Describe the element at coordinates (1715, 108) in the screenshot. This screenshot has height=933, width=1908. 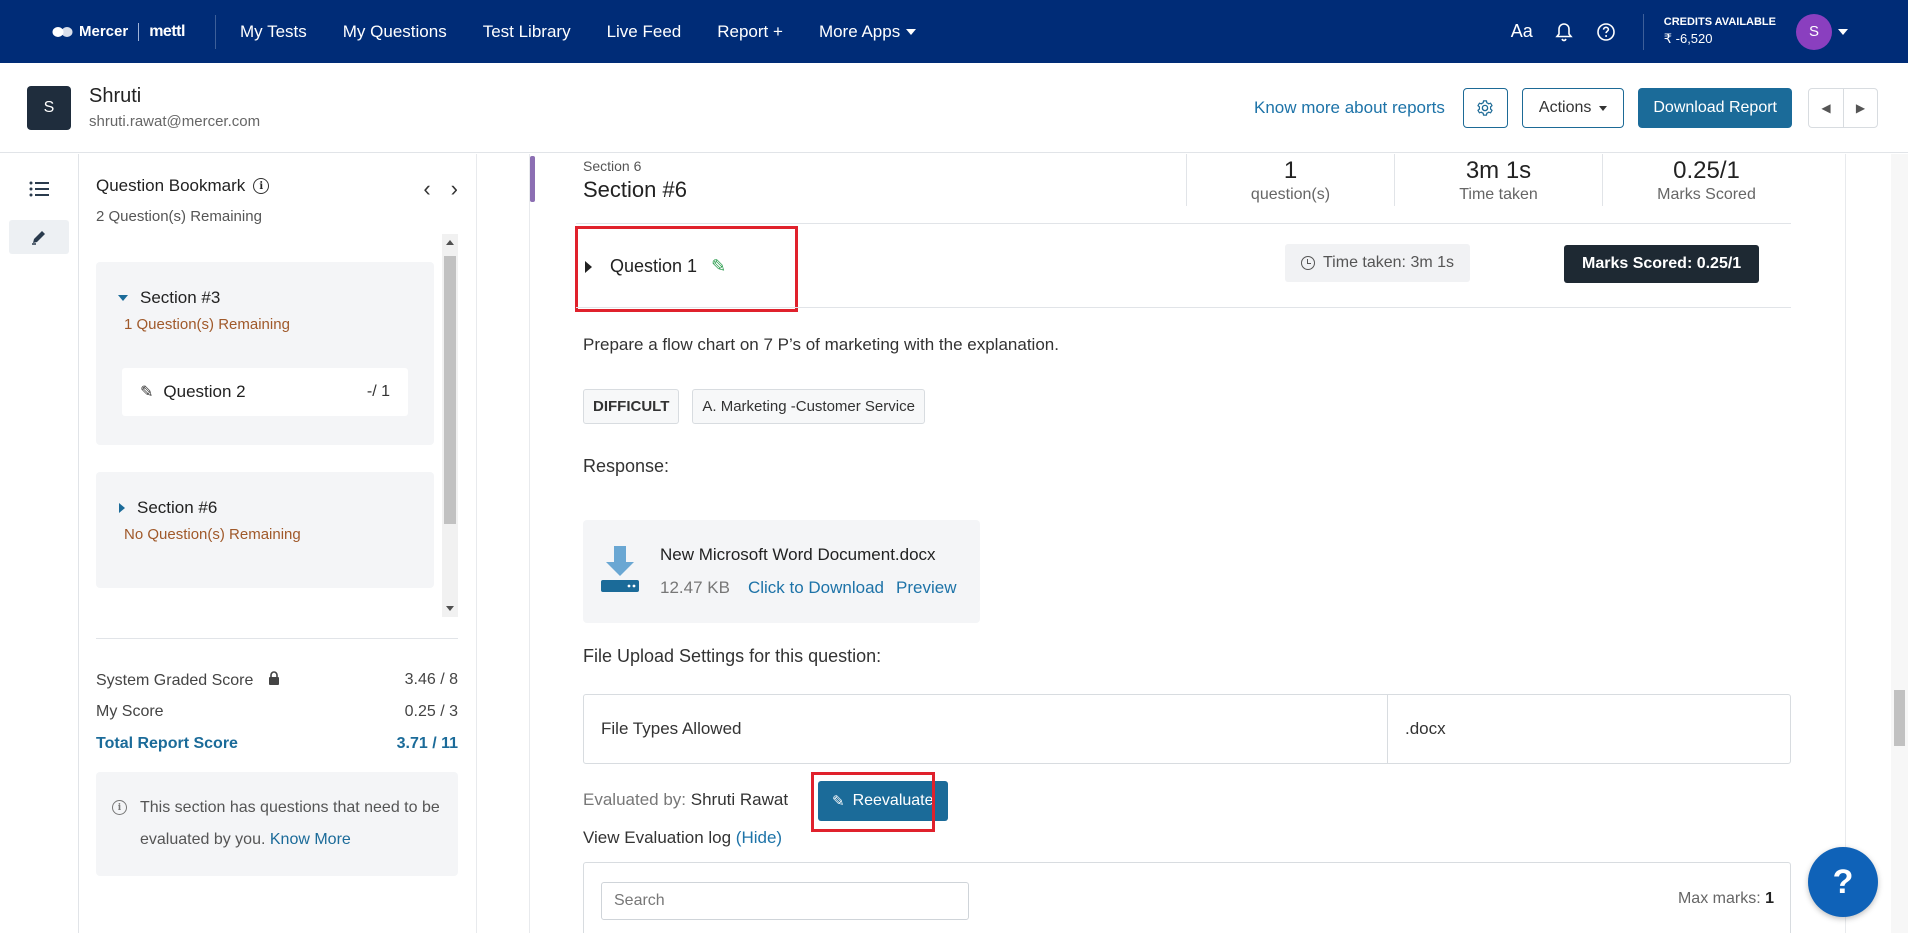
I see `download-report-button: Download Report` at that location.